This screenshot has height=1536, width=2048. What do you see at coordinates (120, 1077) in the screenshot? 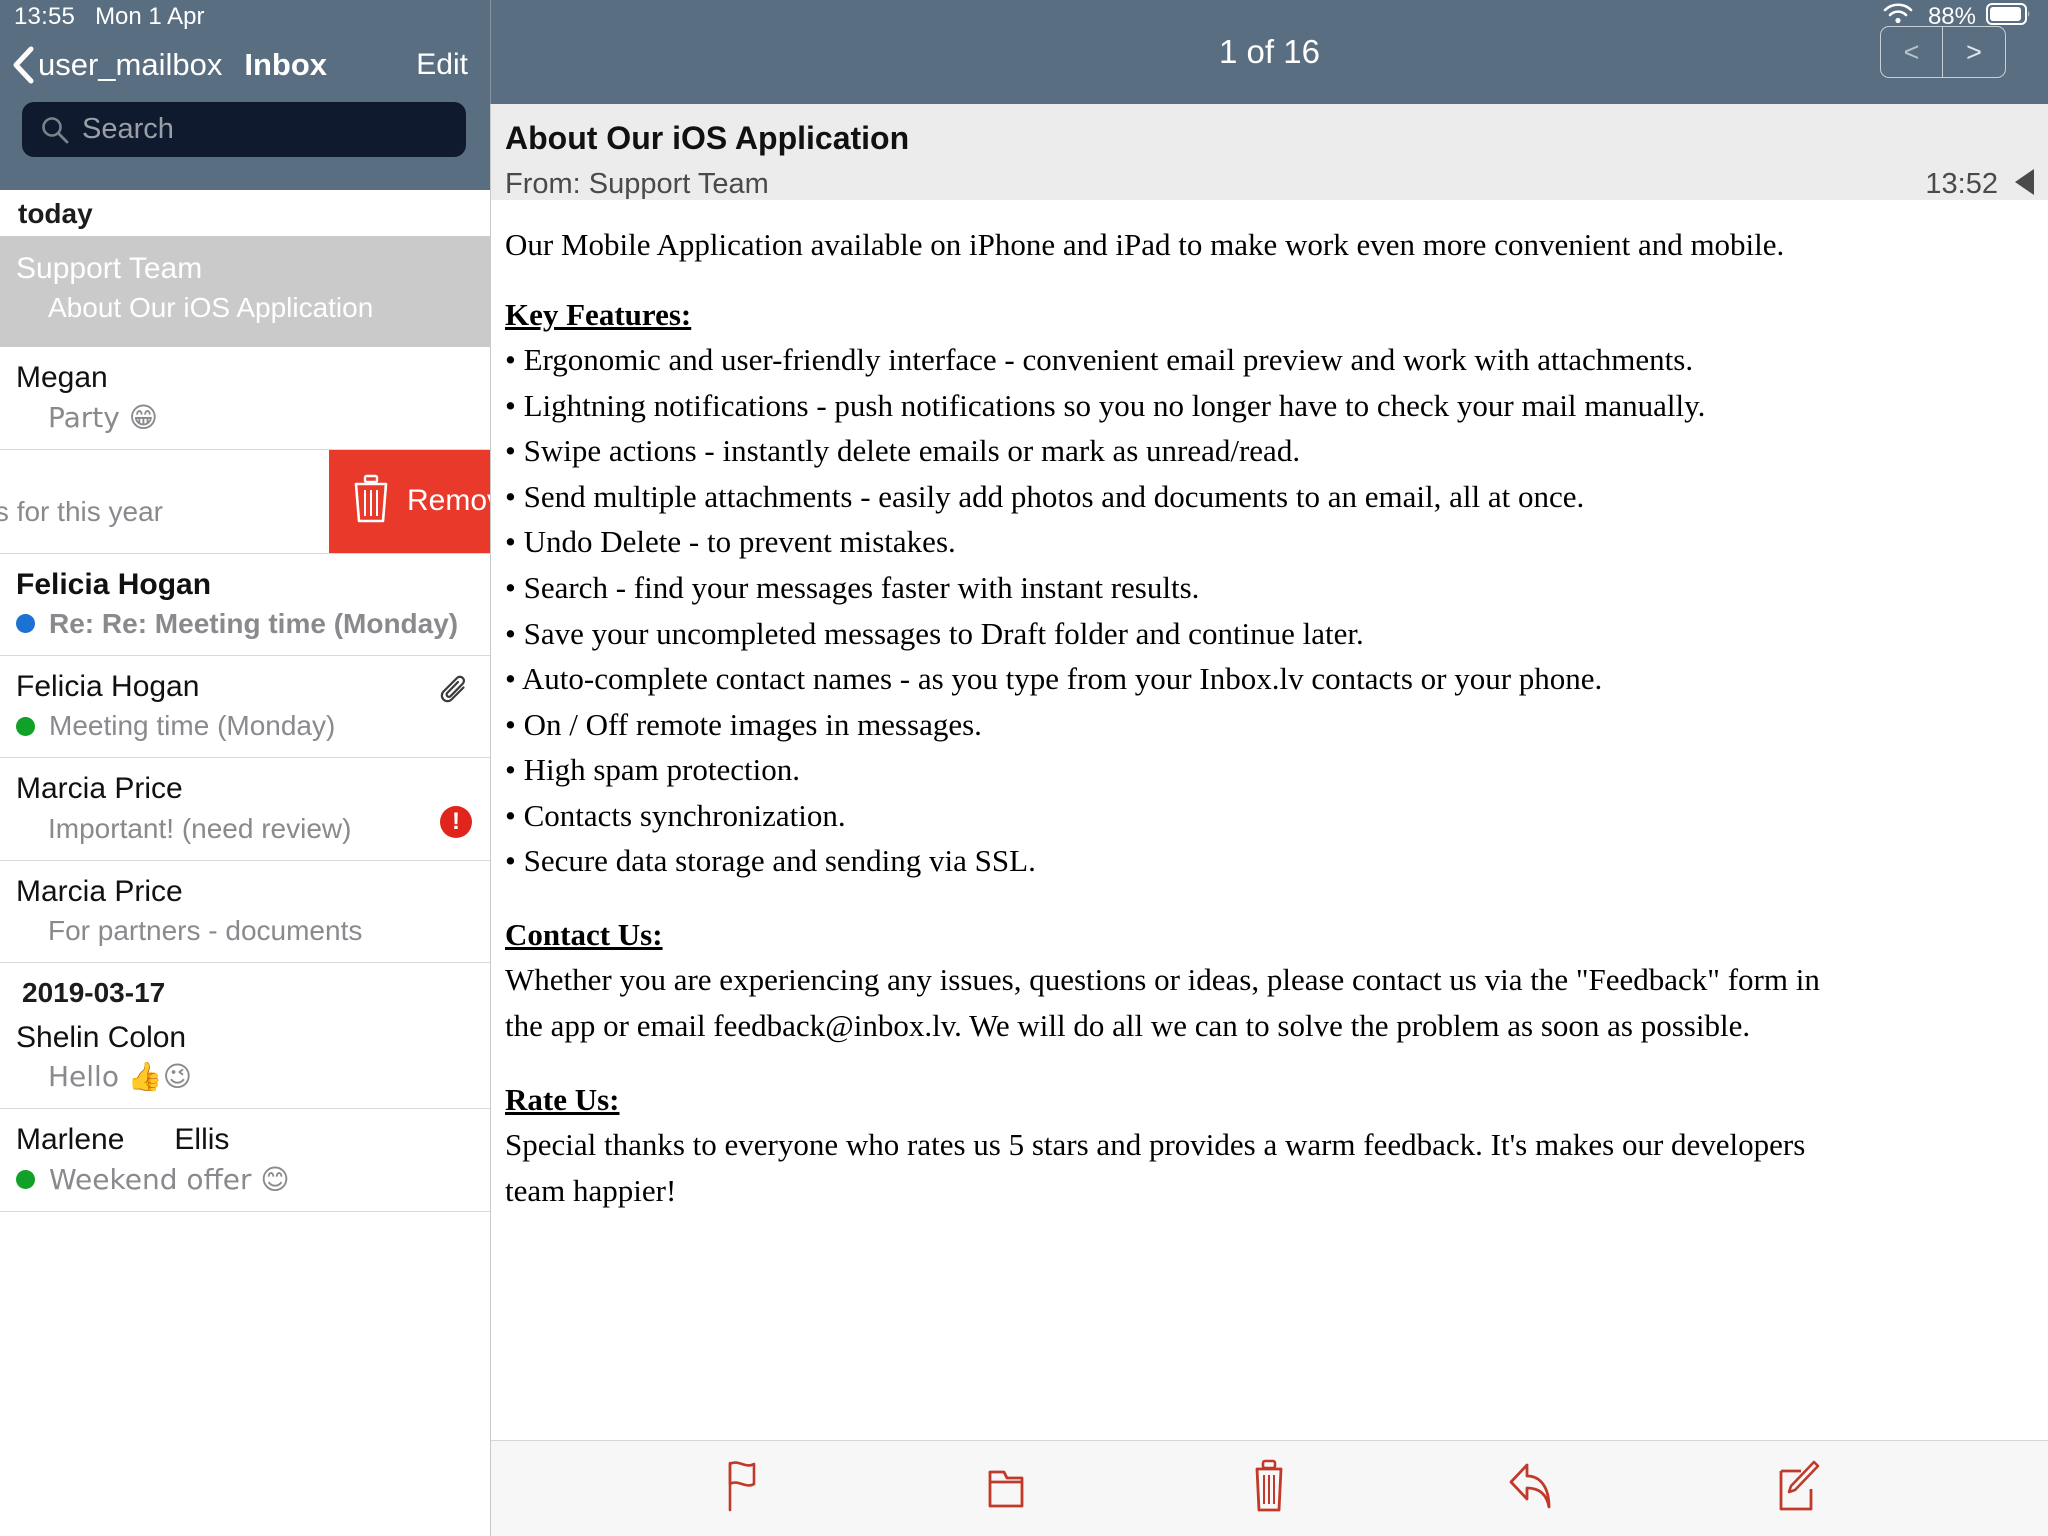
I see `message-subject: Hello 👍😉` at bounding box center [120, 1077].